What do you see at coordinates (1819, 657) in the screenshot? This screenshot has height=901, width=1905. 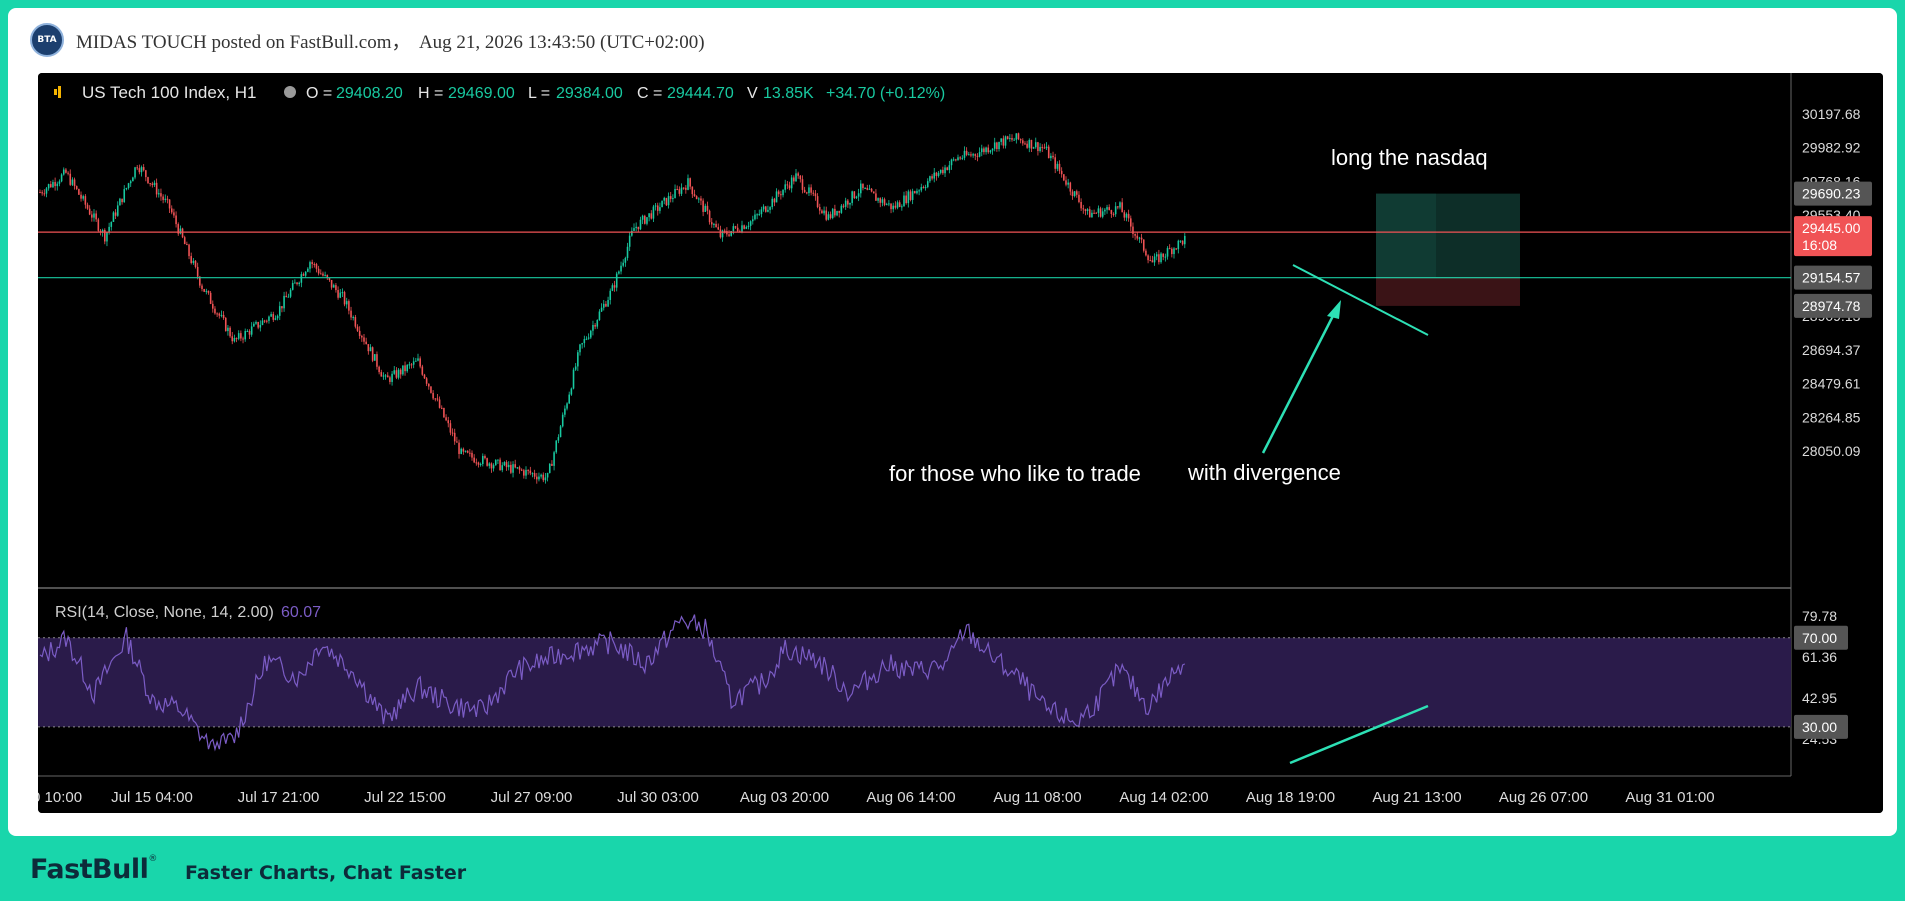 I see `rsi-axis-label: 61.36` at bounding box center [1819, 657].